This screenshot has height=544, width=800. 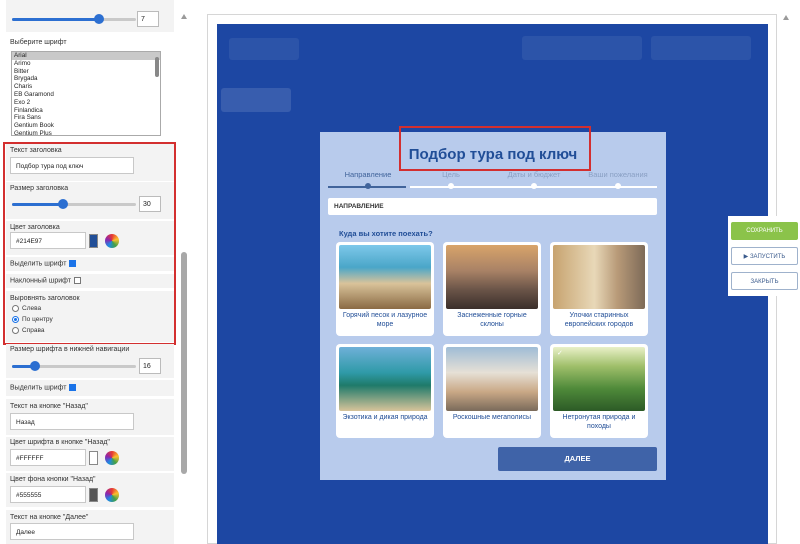 What do you see at coordinates (48, 457) in the screenshot?
I see `back-font-color-input: #FFFFFF` at bounding box center [48, 457].